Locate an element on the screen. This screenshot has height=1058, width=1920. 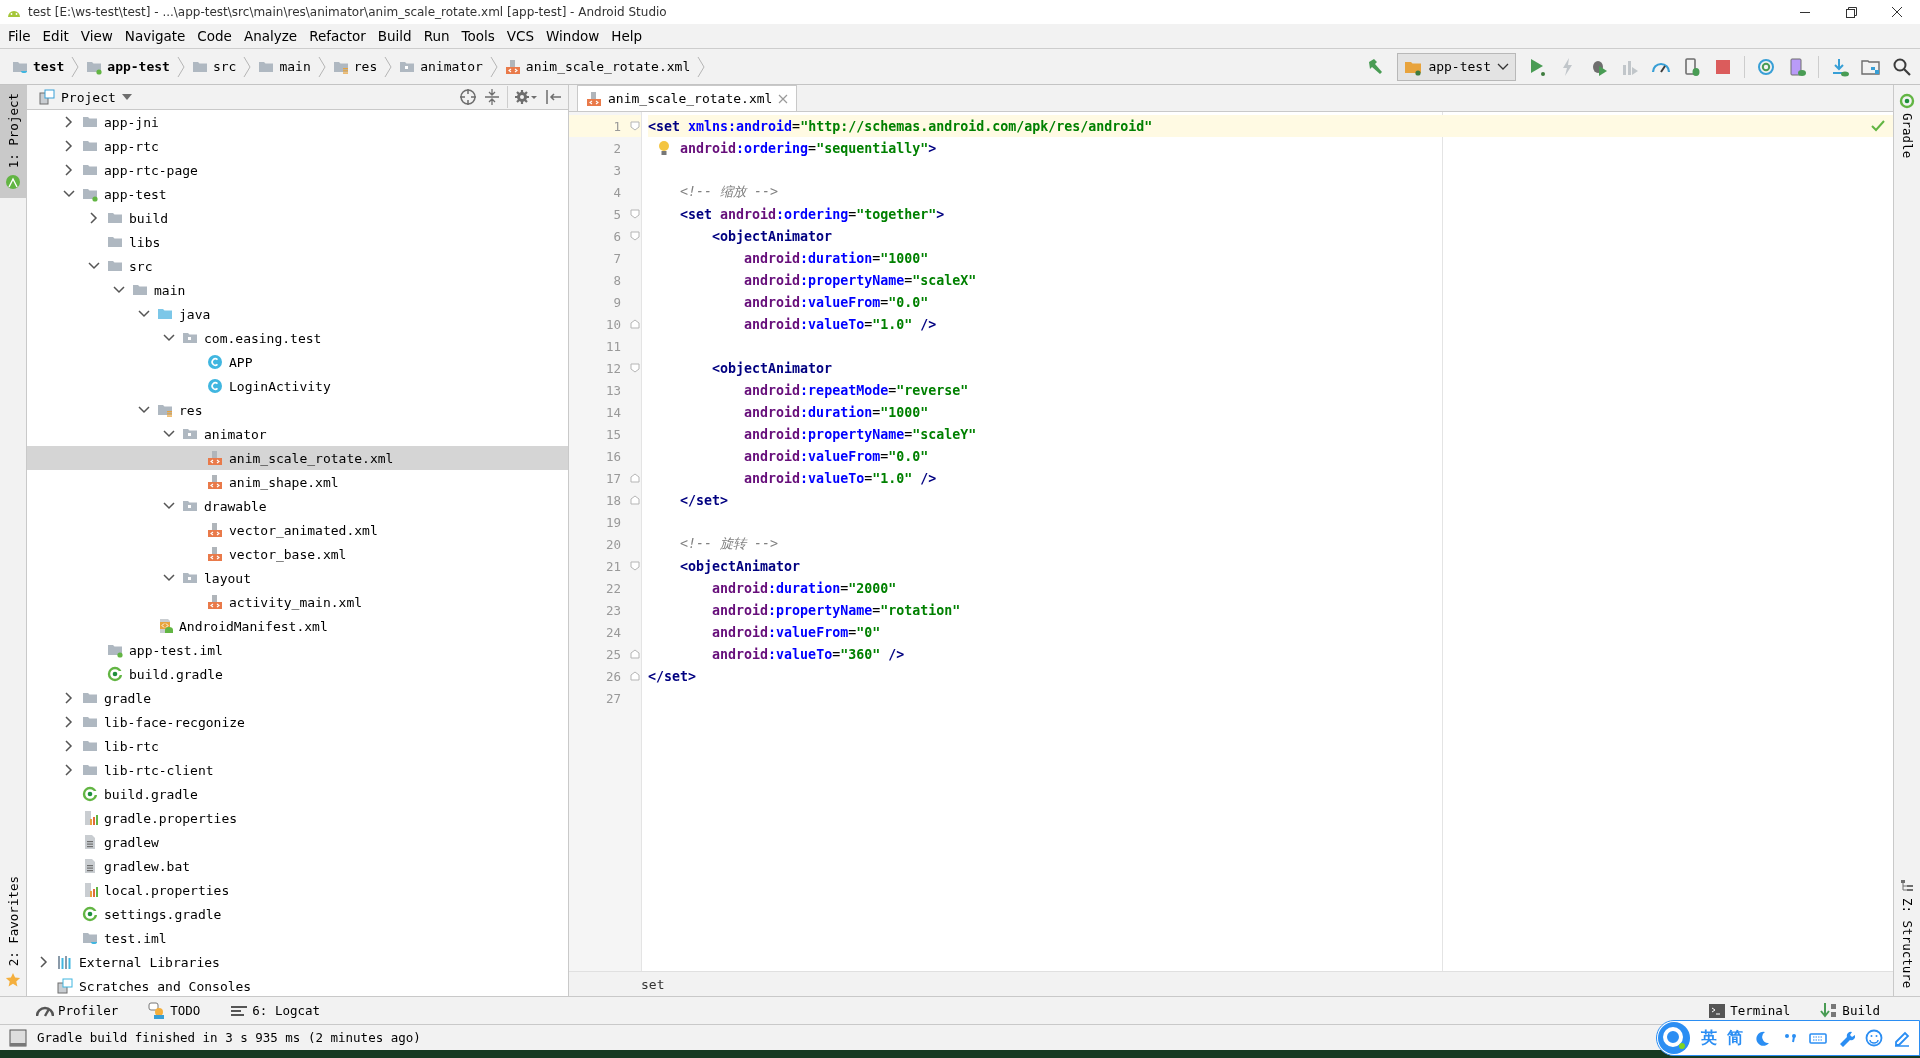
tree-row: anim_scale_rotate.xml is located at coordinates (297, 458).